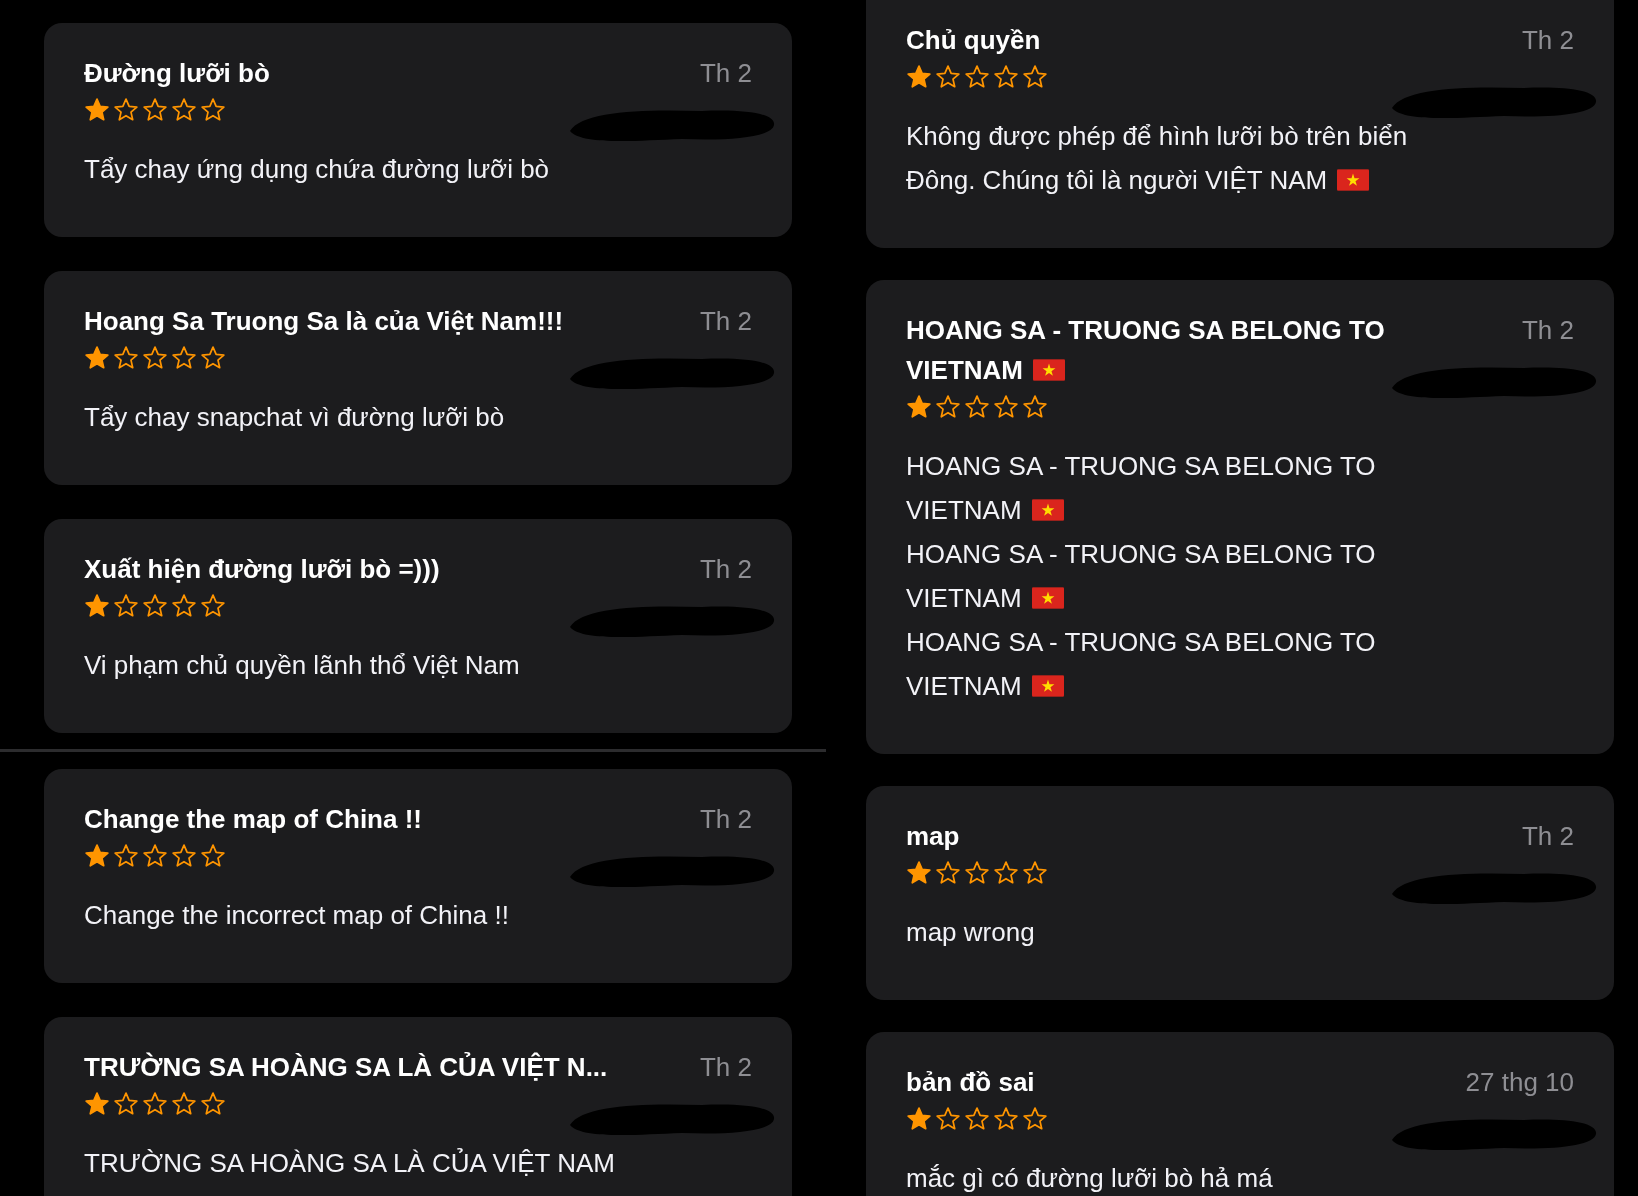  Describe the element at coordinates (970, 1082) in the screenshot. I see `review-title: bản đồ sai` at that location.